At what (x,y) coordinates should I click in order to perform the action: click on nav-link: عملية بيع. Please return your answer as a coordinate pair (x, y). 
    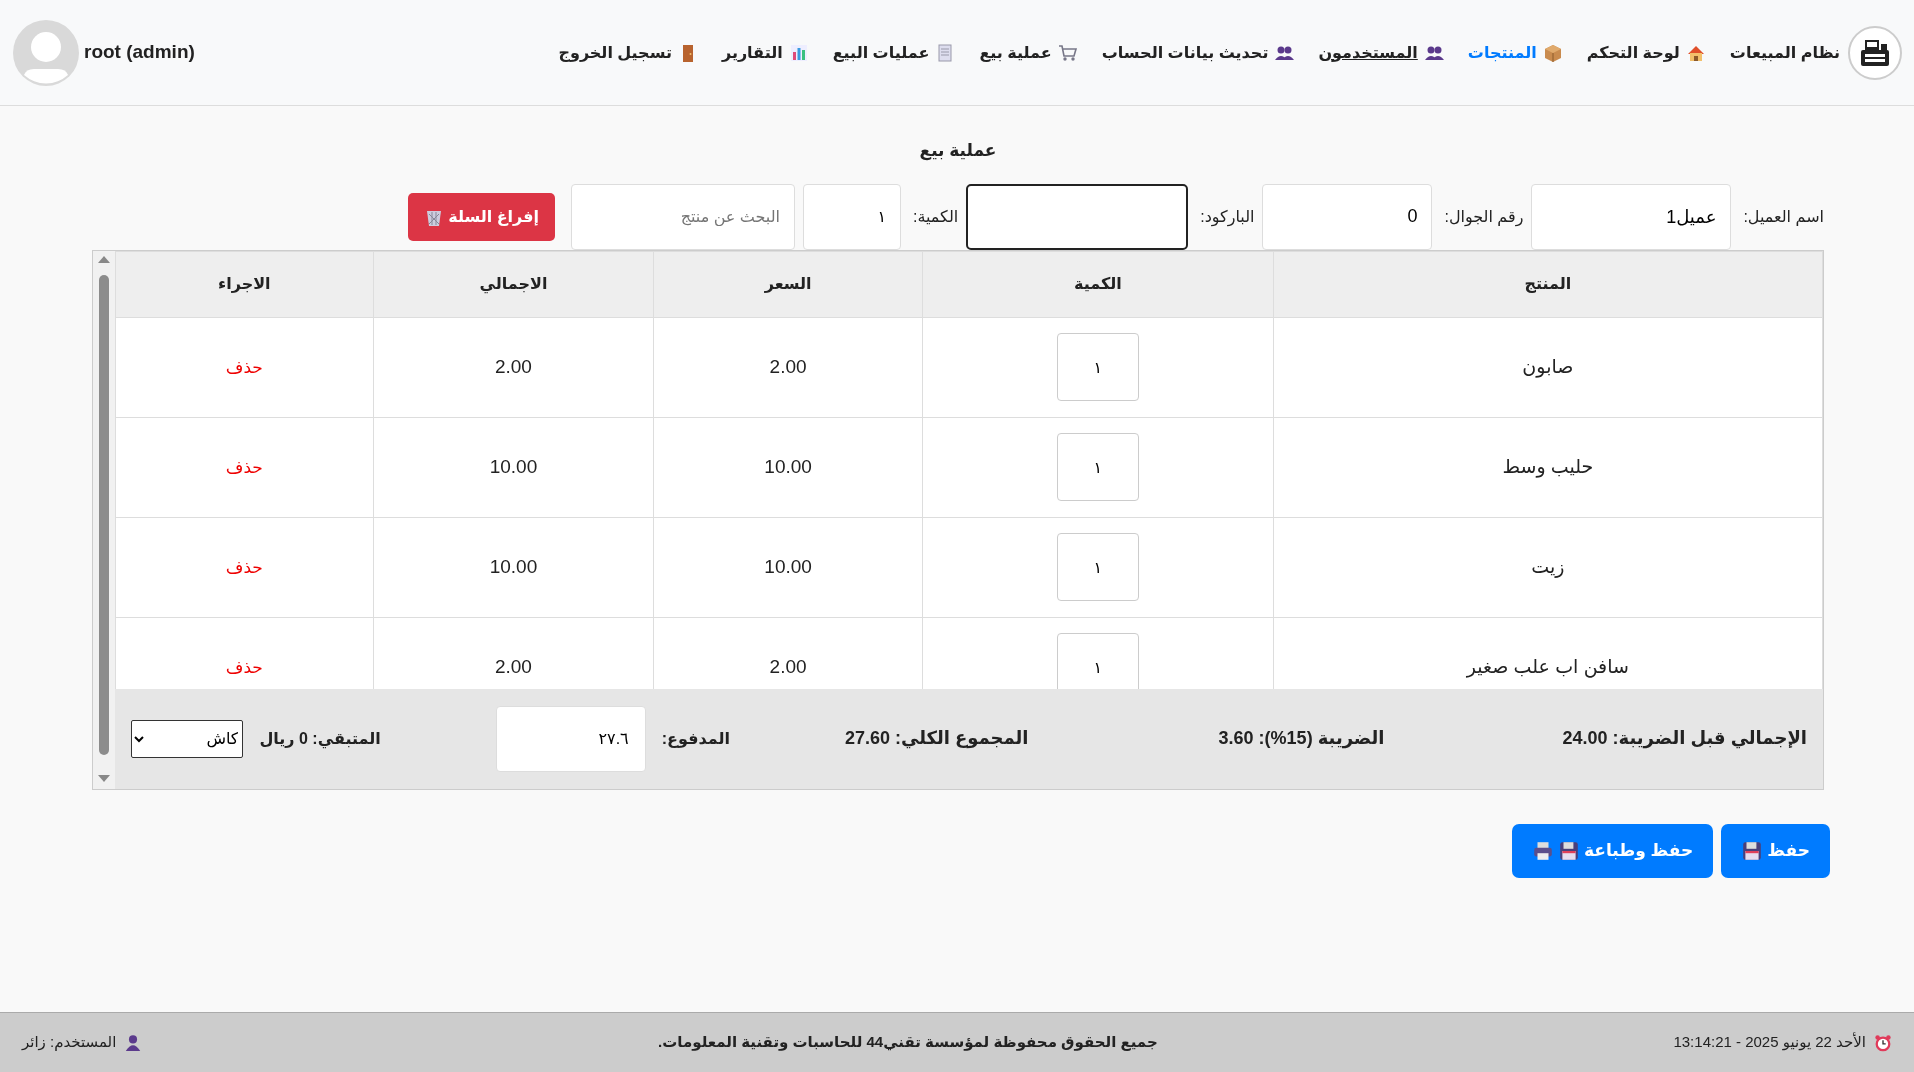
    Looking at the image, I should click on (1028, 52).